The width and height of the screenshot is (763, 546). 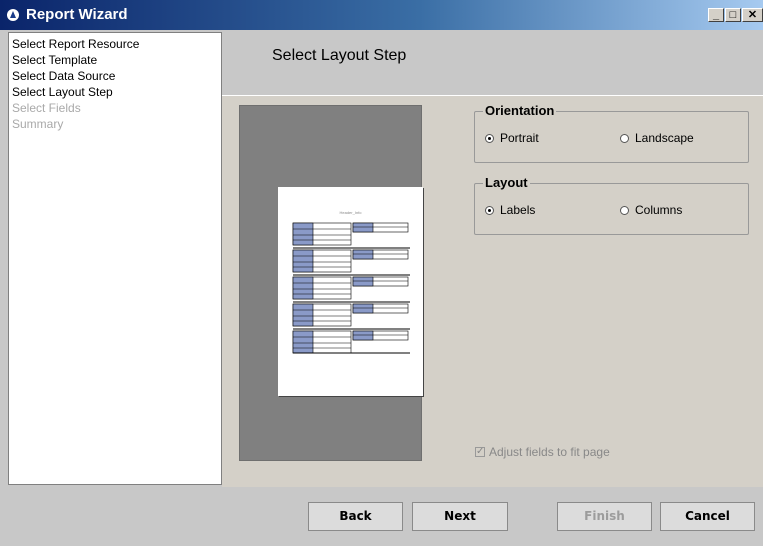 I want to click on portrait-label: Portrait, so click(x=519, y=138).